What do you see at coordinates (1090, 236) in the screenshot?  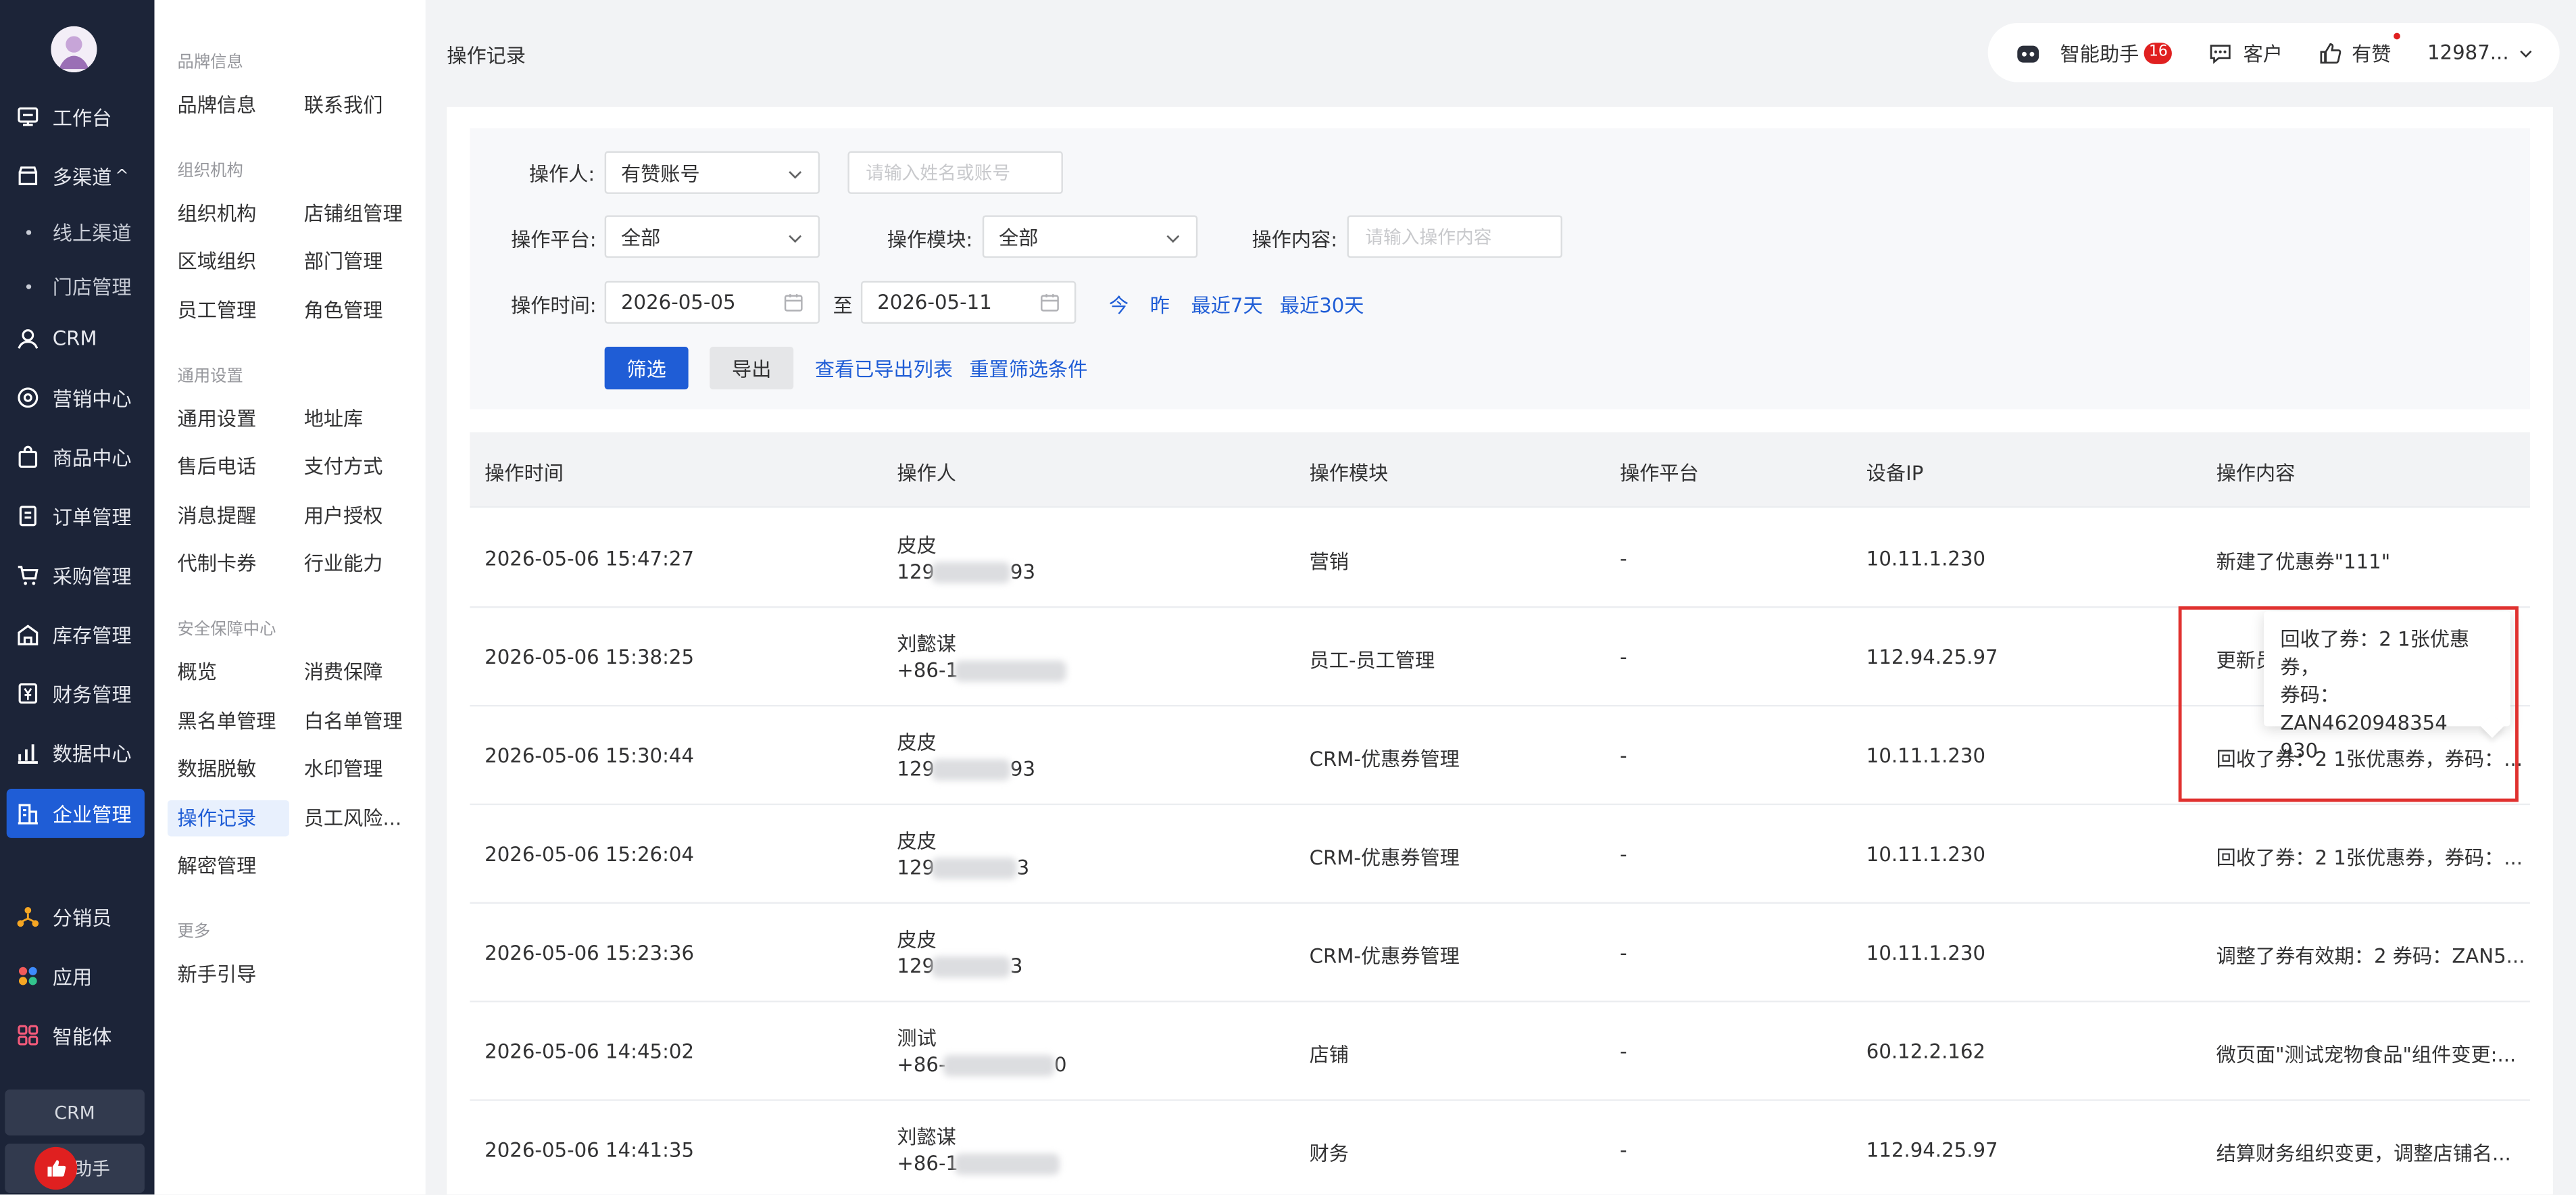 I see `module-select: 全部` at bounding box center [1090, 236].